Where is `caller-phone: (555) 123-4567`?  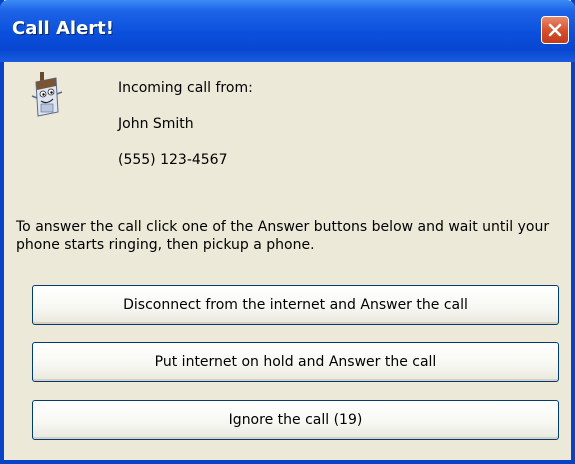
caller-phone: (555) 123-4567 is located at coordinates (173, 160).